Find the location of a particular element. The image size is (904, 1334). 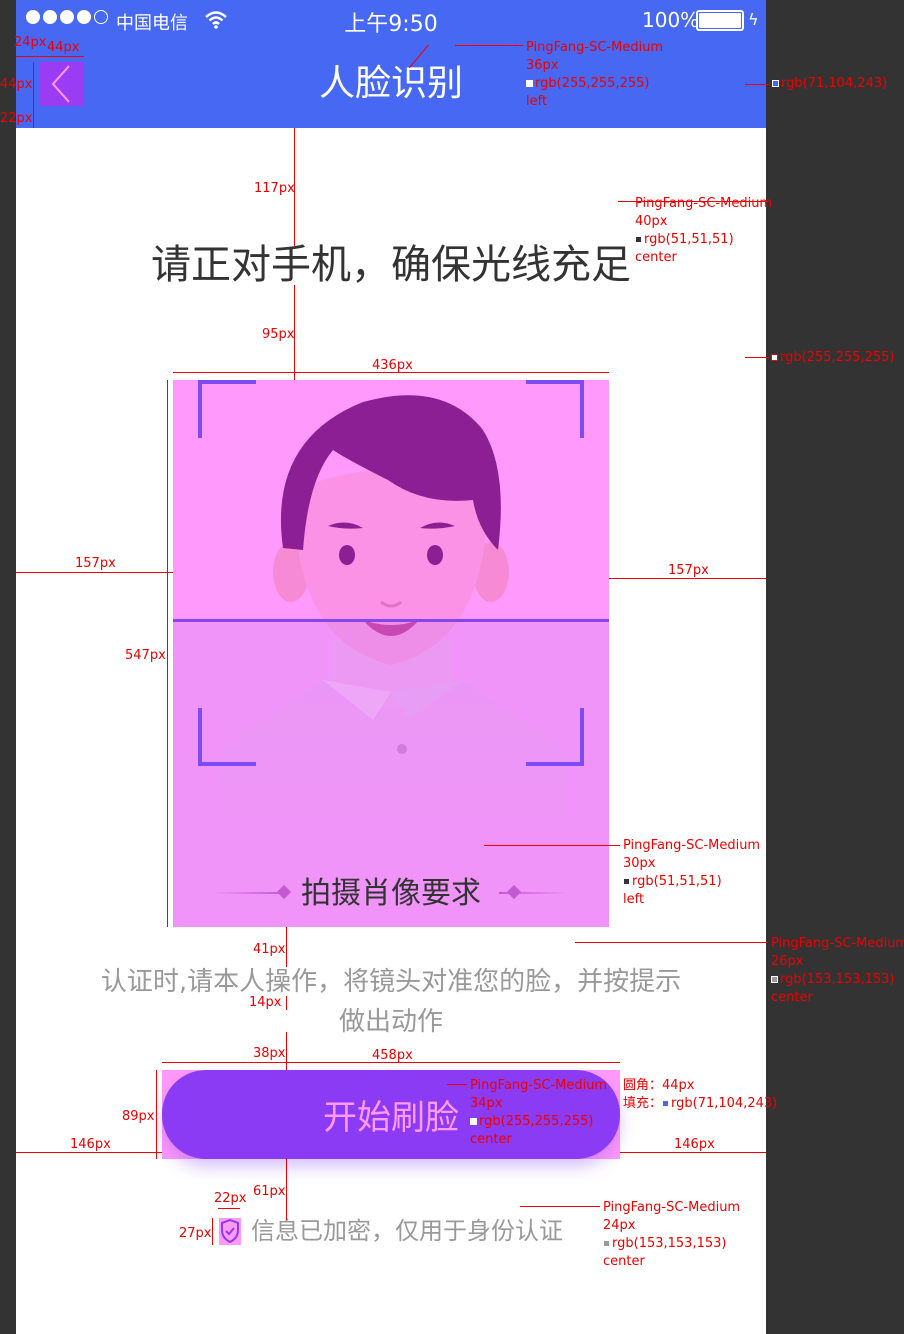

charging-icon: ϟ is located at coordinates (753, 19).